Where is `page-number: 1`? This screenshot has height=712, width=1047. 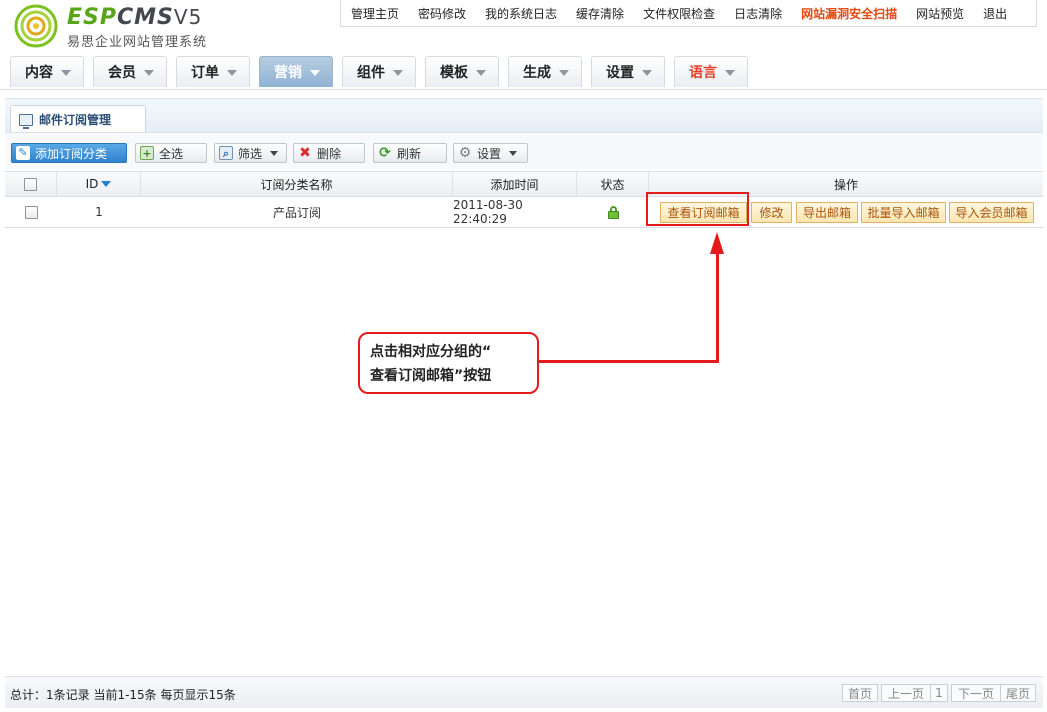
page-number: 1 is located at coordinates (939, 693).